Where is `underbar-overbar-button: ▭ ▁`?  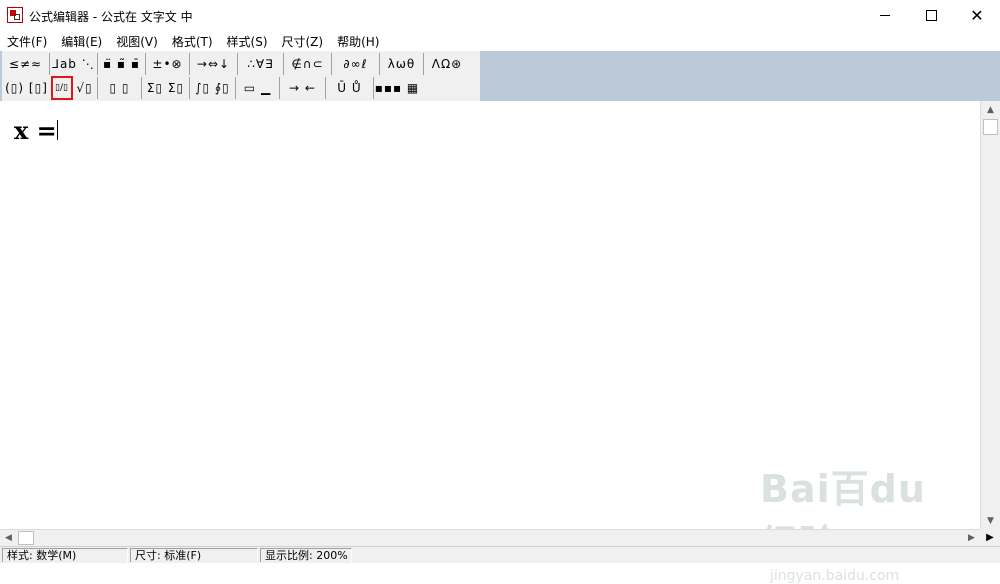 underbar-overbar-button: ▭ ▁ is located at coordinates (258, 88).